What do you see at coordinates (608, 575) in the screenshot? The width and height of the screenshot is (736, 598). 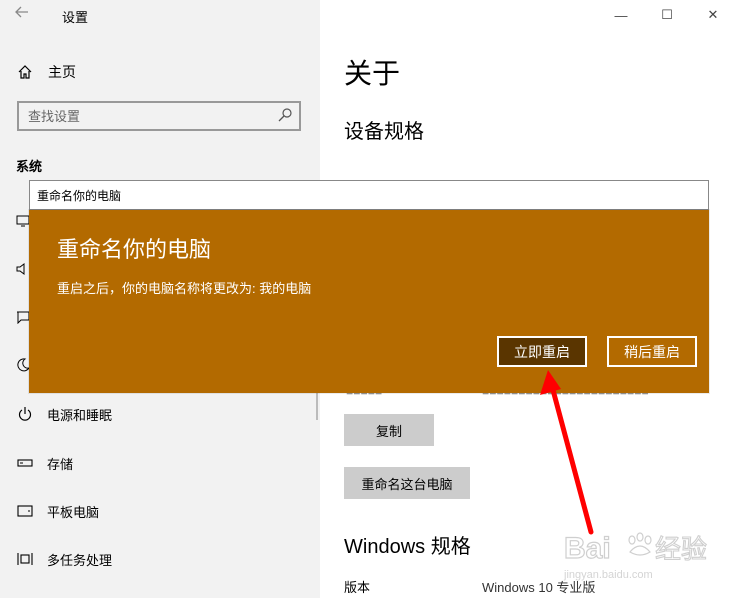 I see `svg-text: jingyan.baidu.com` at bounding box center [608, 575].